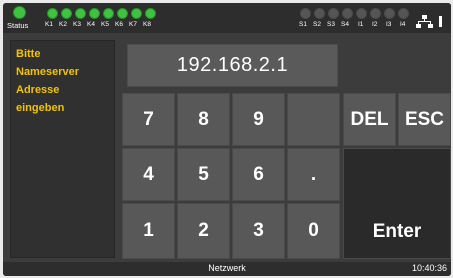 The height and width of the screenshot is (278, 453). I want to click on k2-label: K2, so click(63, 24).